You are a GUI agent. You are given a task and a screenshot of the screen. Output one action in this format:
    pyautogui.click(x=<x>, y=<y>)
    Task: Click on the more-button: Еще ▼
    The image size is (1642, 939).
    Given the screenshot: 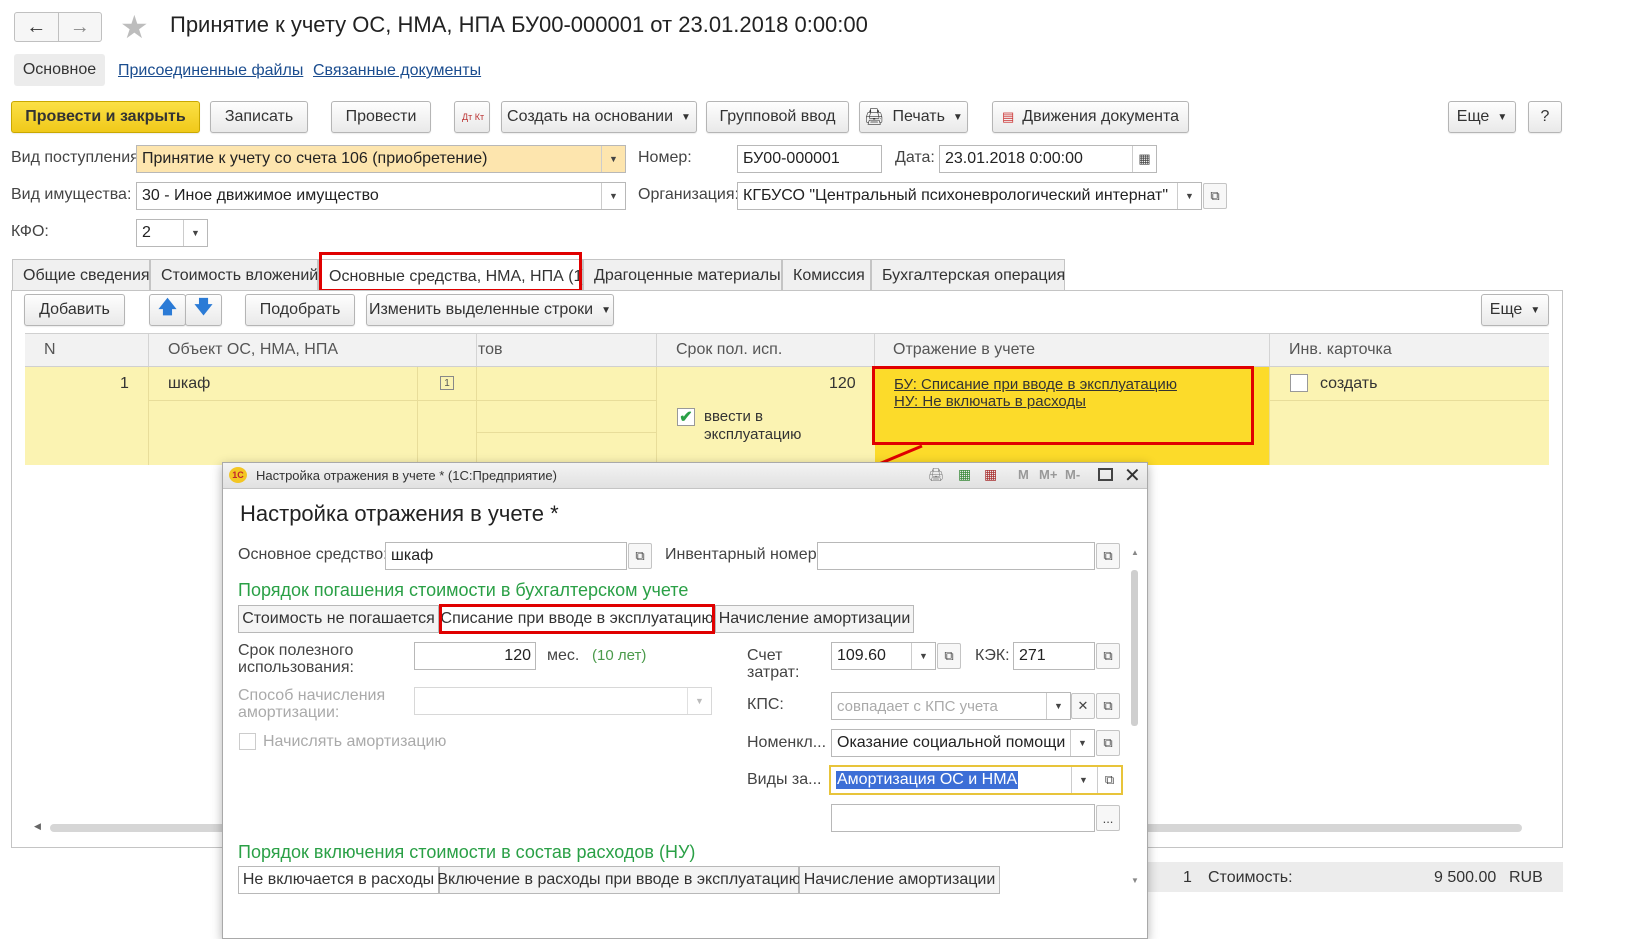 What is the action you would take?
    pyautogui.click(x=1482, y=117)
    